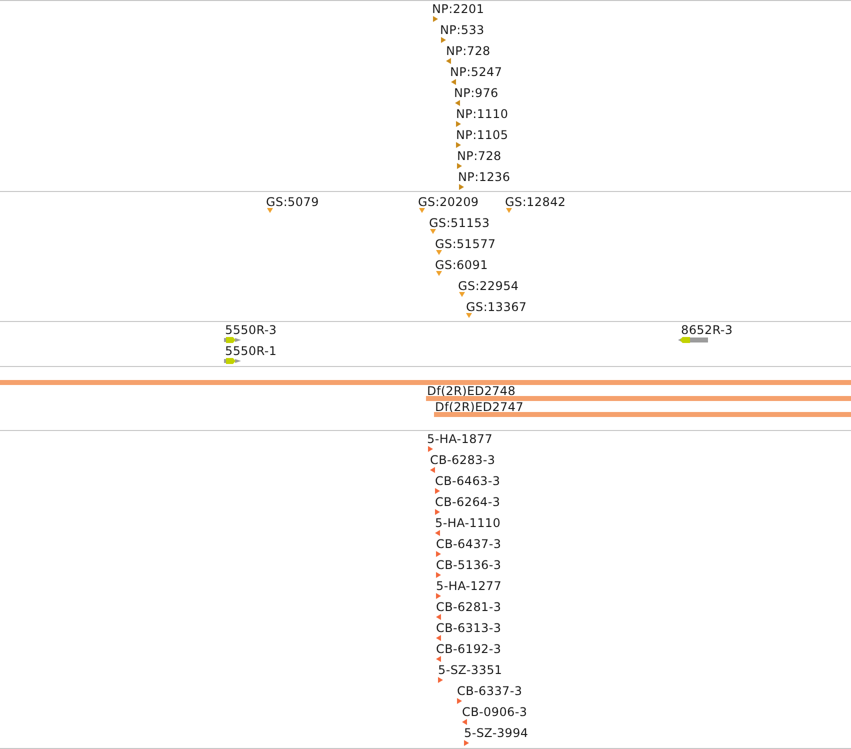  I want to click on feature-label: CB-6437-3, so click(469, 544).